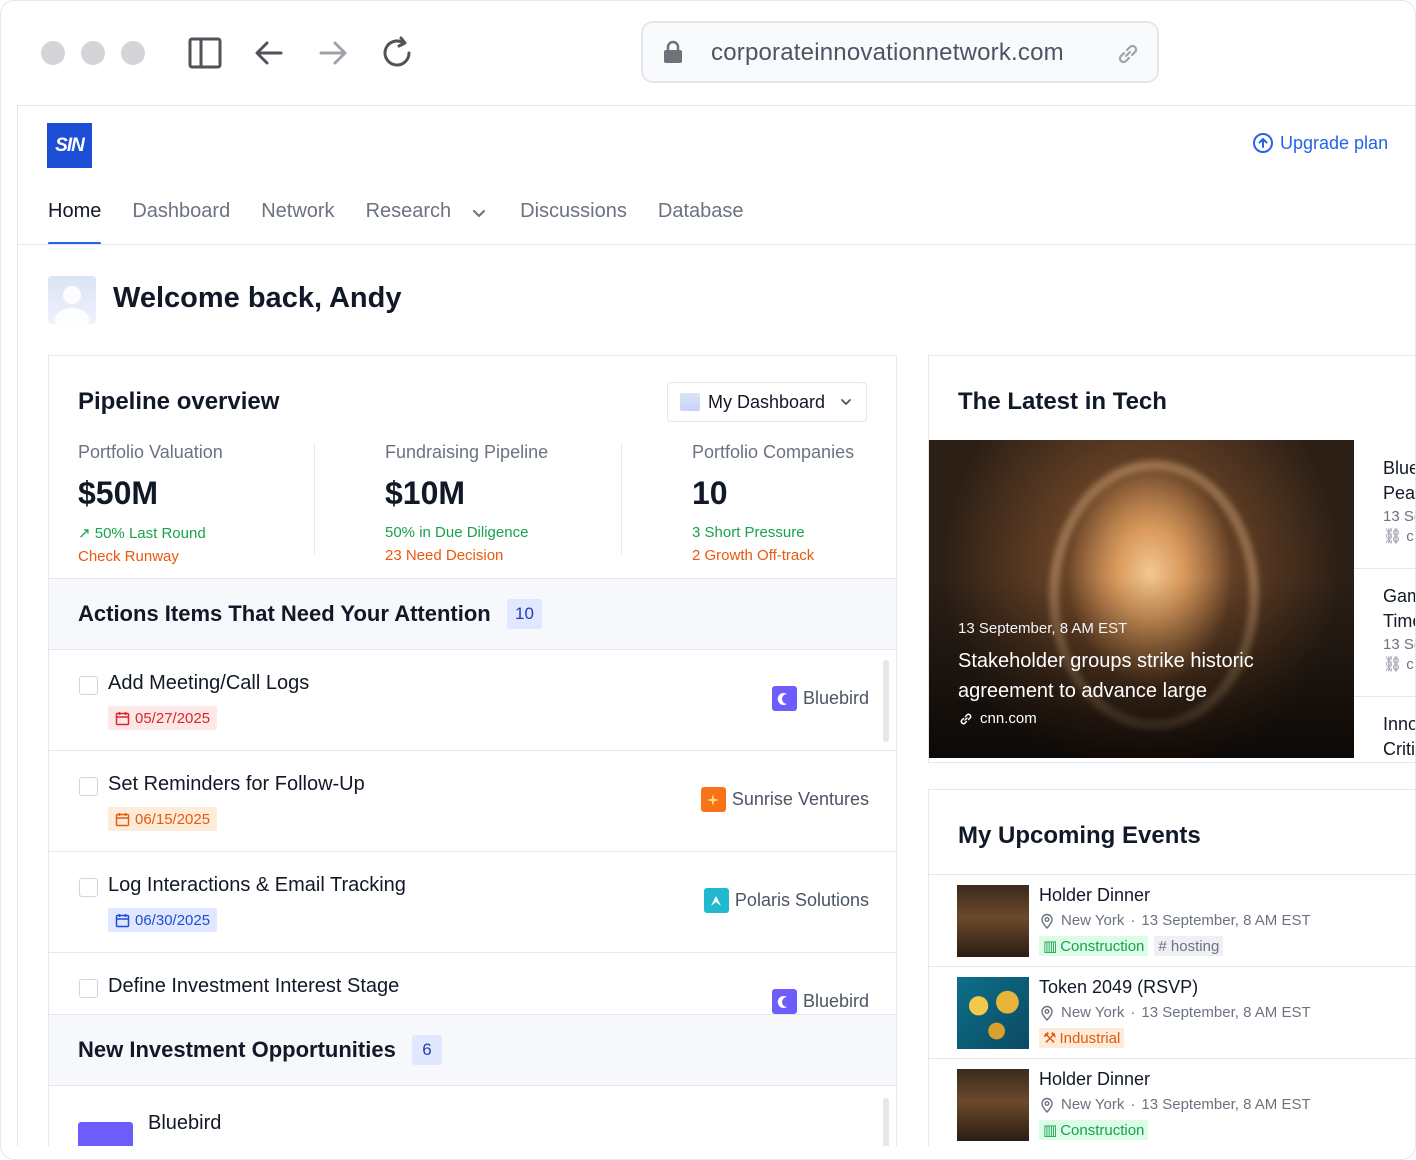 The image size is (1416, 1160). I want to click on task-date-text: 06/30/2025, so click(173, 920).